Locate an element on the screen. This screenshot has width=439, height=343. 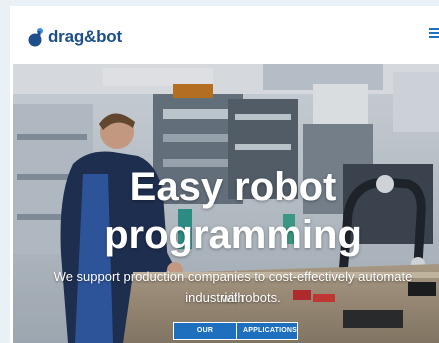
drag-and-bot-logo-icon is located at coordinates (35, 37).